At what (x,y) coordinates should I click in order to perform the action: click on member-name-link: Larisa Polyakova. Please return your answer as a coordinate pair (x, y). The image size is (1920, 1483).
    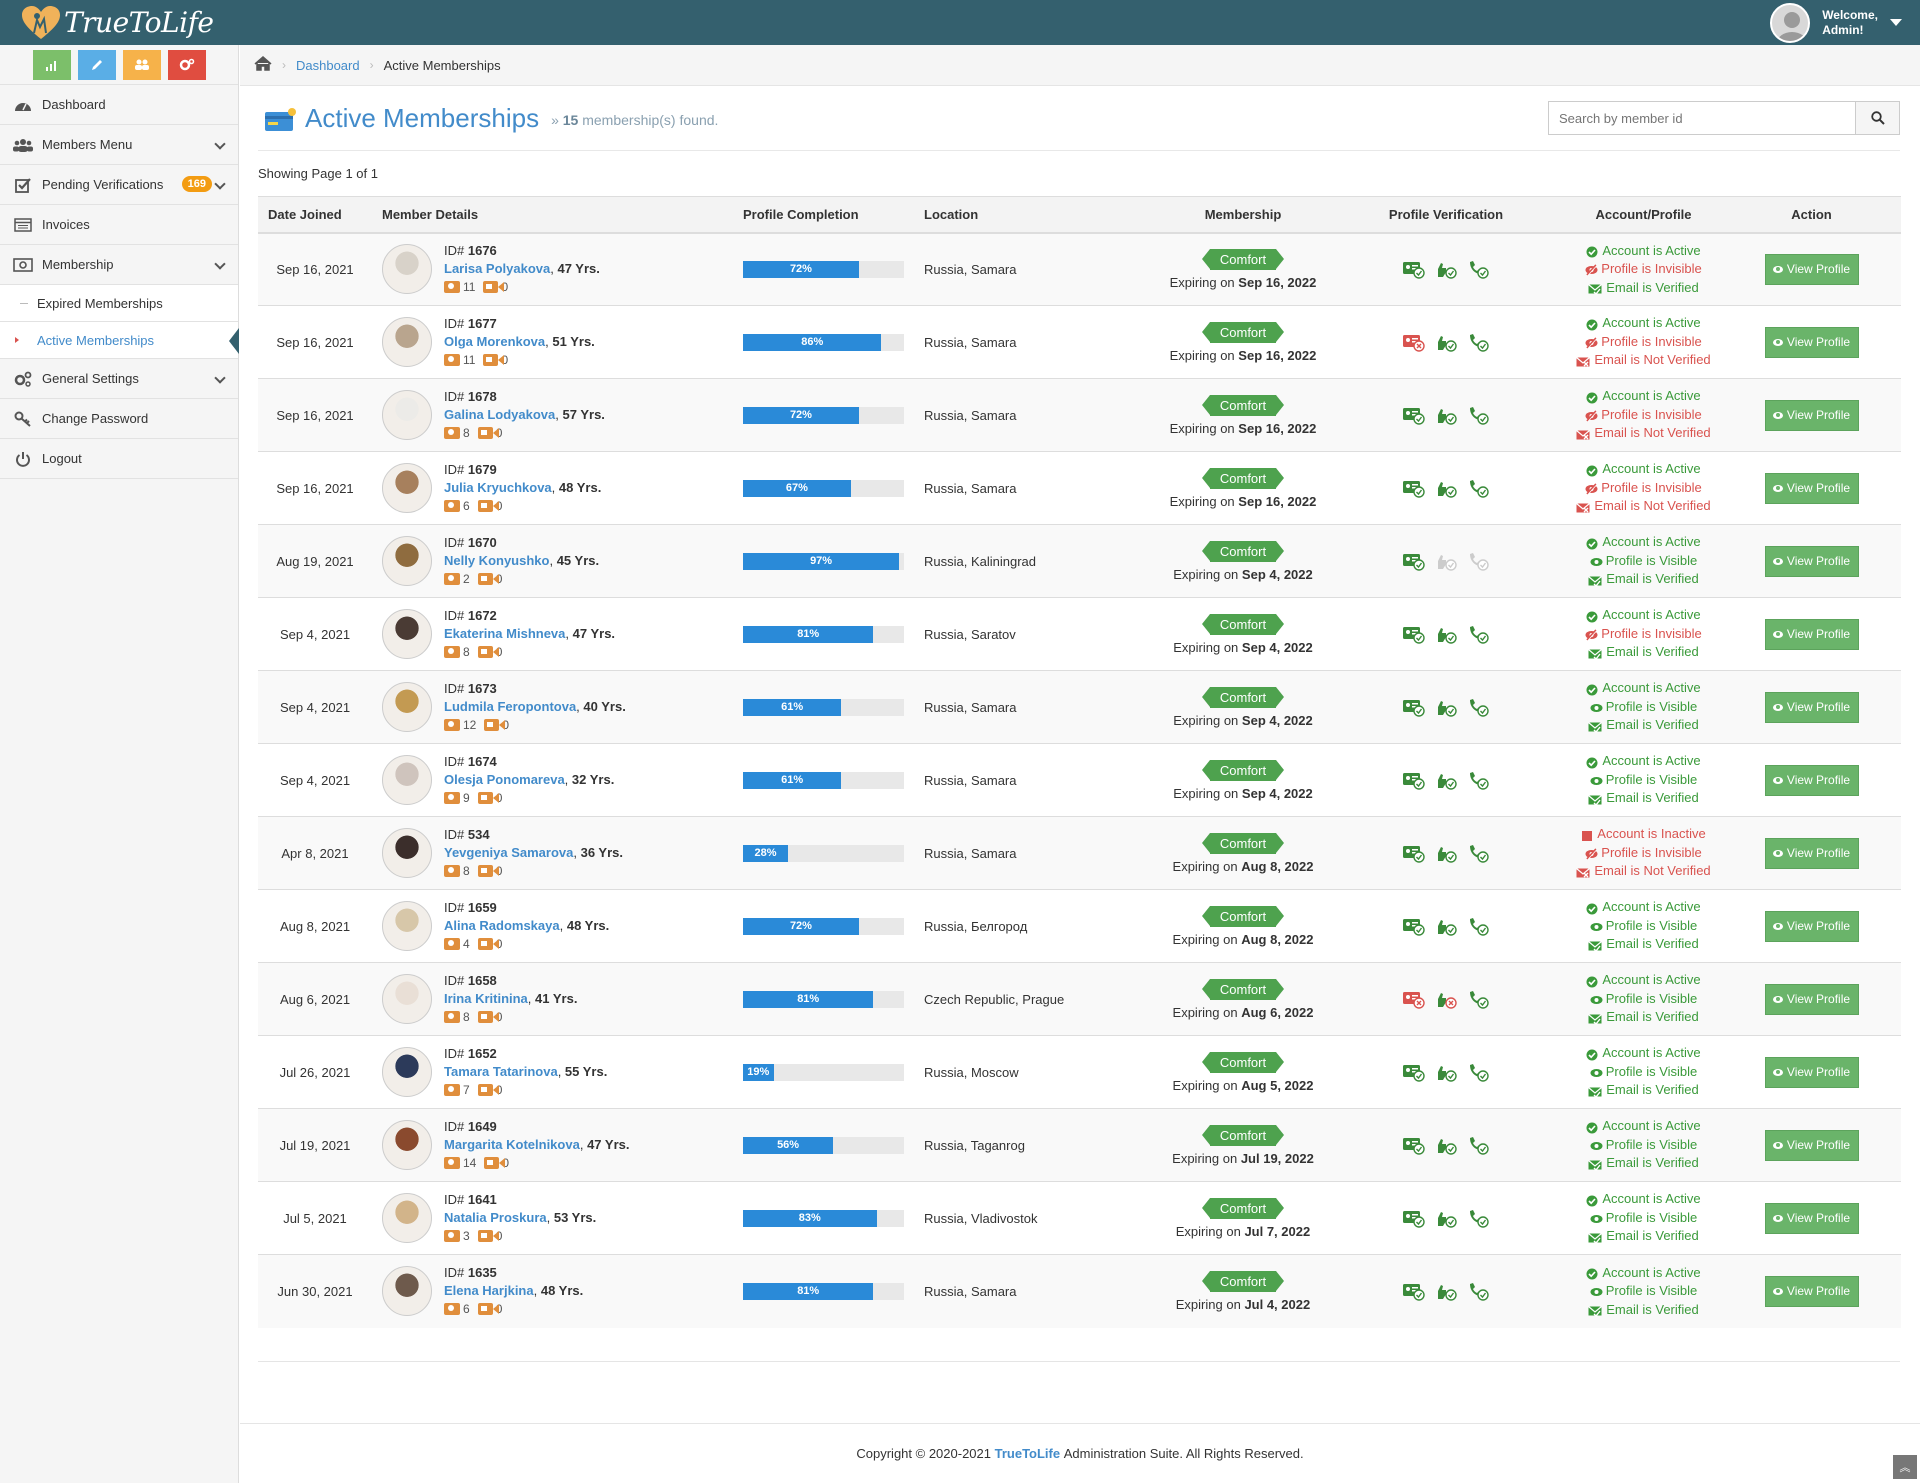
    Looking at the image, I should click on (497, 268).